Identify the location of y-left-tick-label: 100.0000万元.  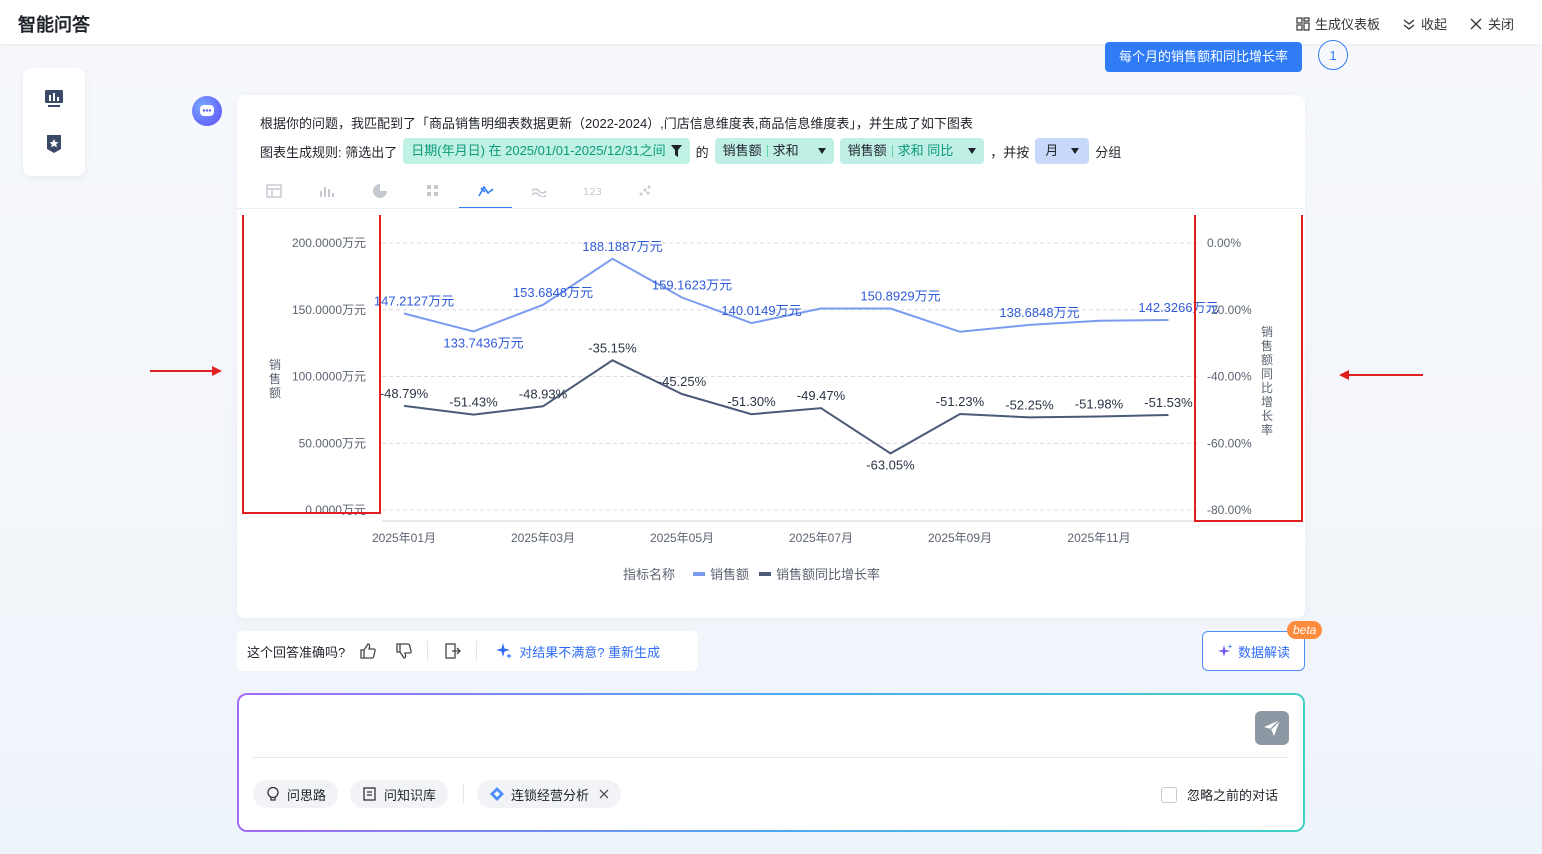
(329, 377).